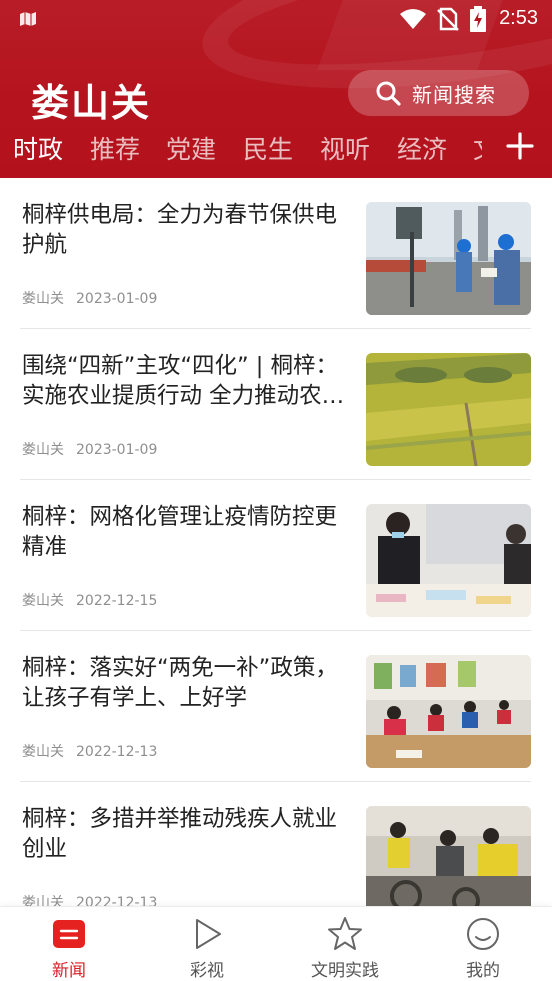 Image resolution: width=552 pixels, height=981 pixels. I want to click on news-title: 围绕“四新”主攻“四化” | 桐梓：实施农业提质行动 全力推动农业现代化, so click(183, 381).